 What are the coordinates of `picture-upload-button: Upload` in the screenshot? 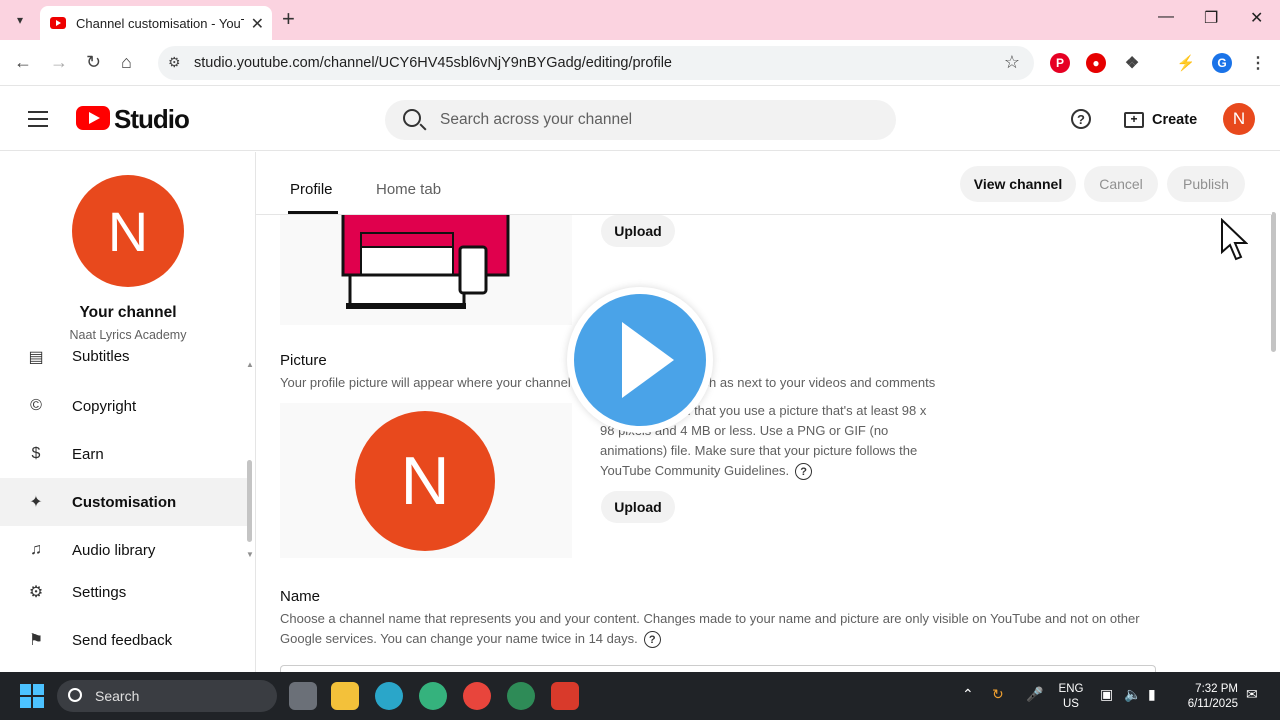 It's located at (638, 507).